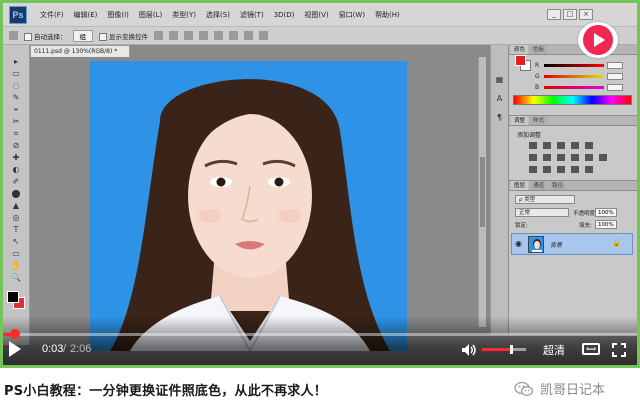  I want to click on play-icon, so click(15, 349).